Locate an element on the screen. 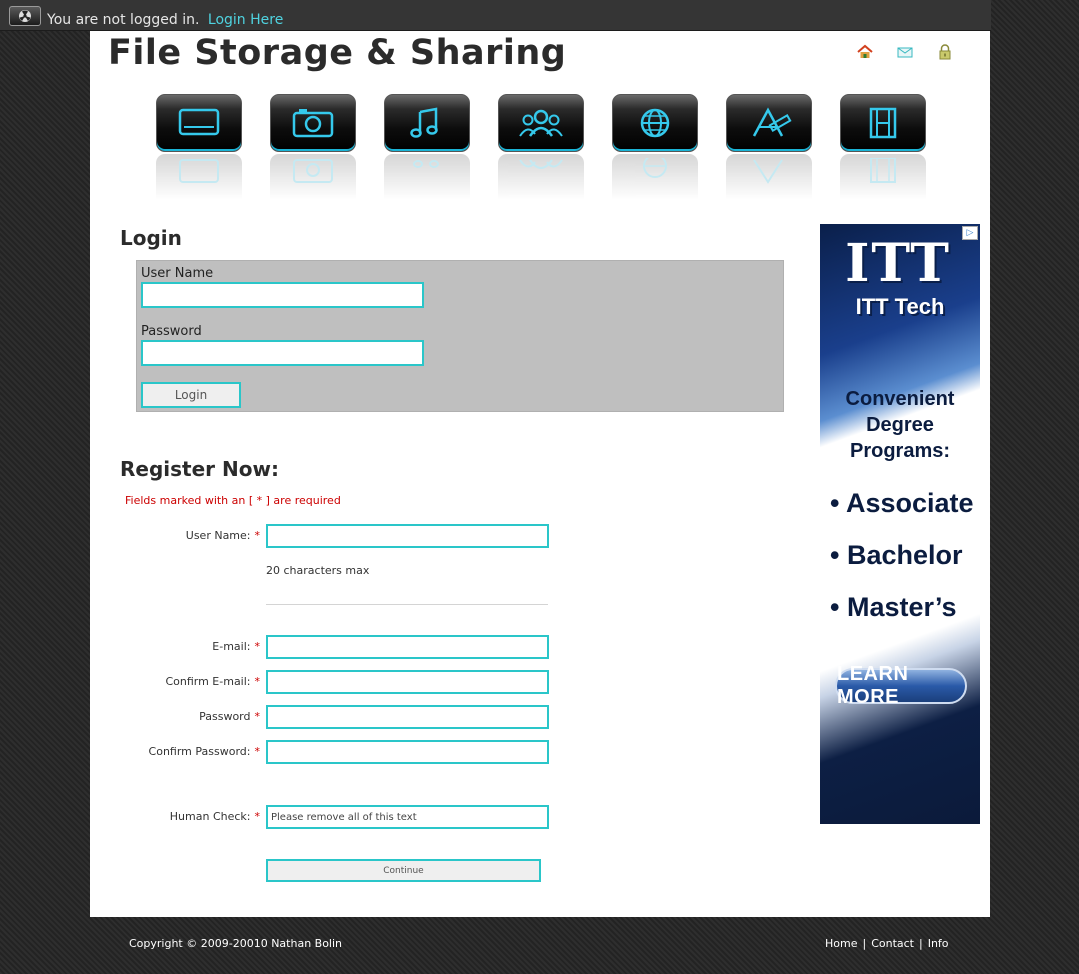 This screenshot has width=1079, height=974. nav-item-photos is located at coordinates (313, 149).